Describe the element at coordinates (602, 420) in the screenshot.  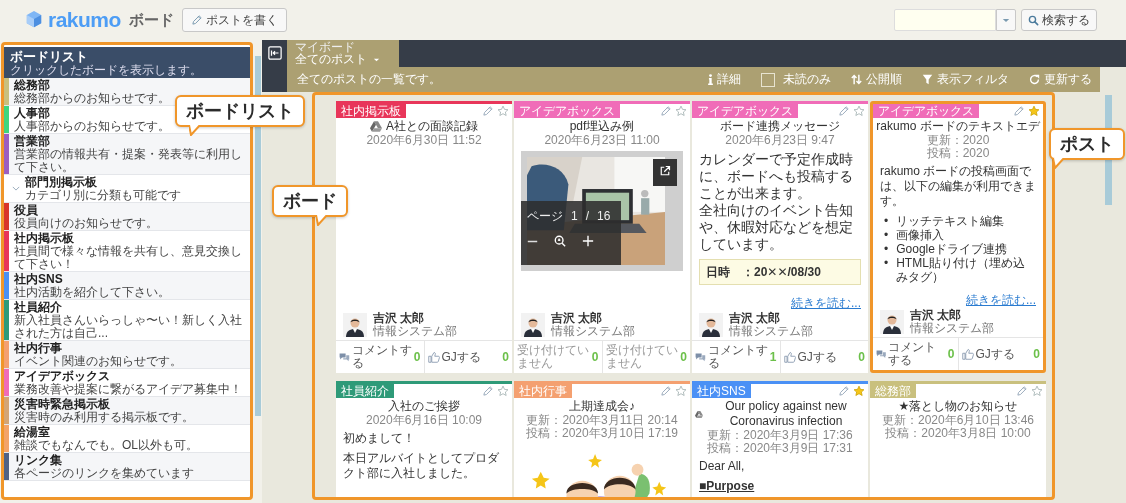
I see `post-date: 更新：2020年3月11日 20:14` at that location.